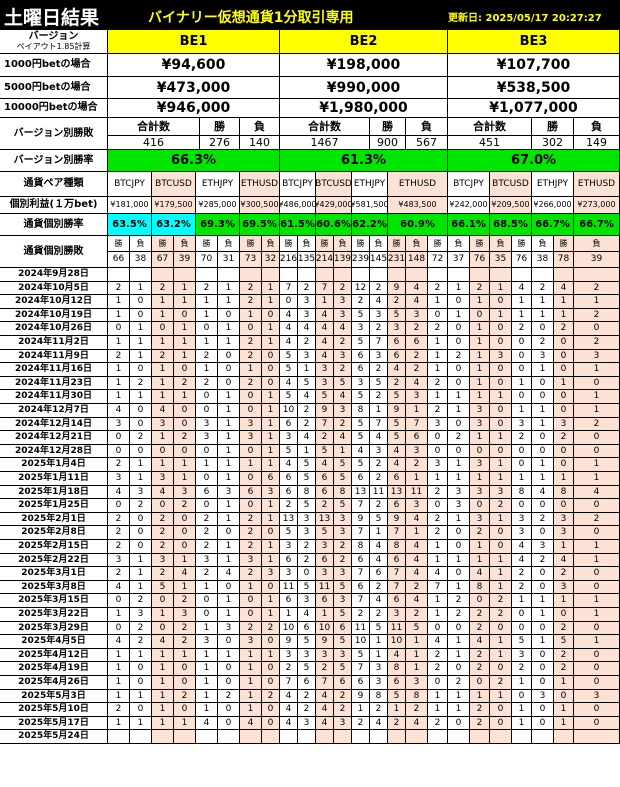 The image size is (620, 787). What do you see at coordinates (397, 547) in the screenshot?
I see `result-cell: 8` at bounding box center [397, 547].